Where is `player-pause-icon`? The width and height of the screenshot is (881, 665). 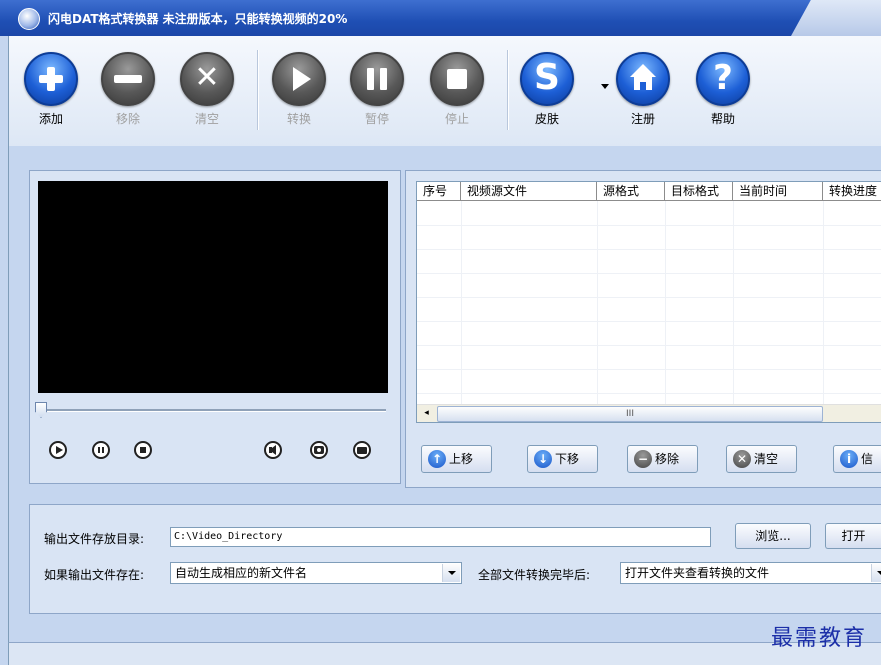 player-pause-icon is located at coordinates (101, 450).